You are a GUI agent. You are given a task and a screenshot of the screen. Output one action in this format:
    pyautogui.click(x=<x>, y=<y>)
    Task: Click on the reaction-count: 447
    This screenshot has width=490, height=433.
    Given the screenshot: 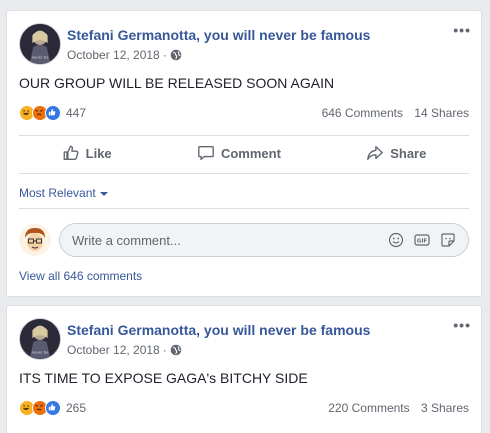 What is the action you would take?
    pyautogui.click(x=76, y=113)
    